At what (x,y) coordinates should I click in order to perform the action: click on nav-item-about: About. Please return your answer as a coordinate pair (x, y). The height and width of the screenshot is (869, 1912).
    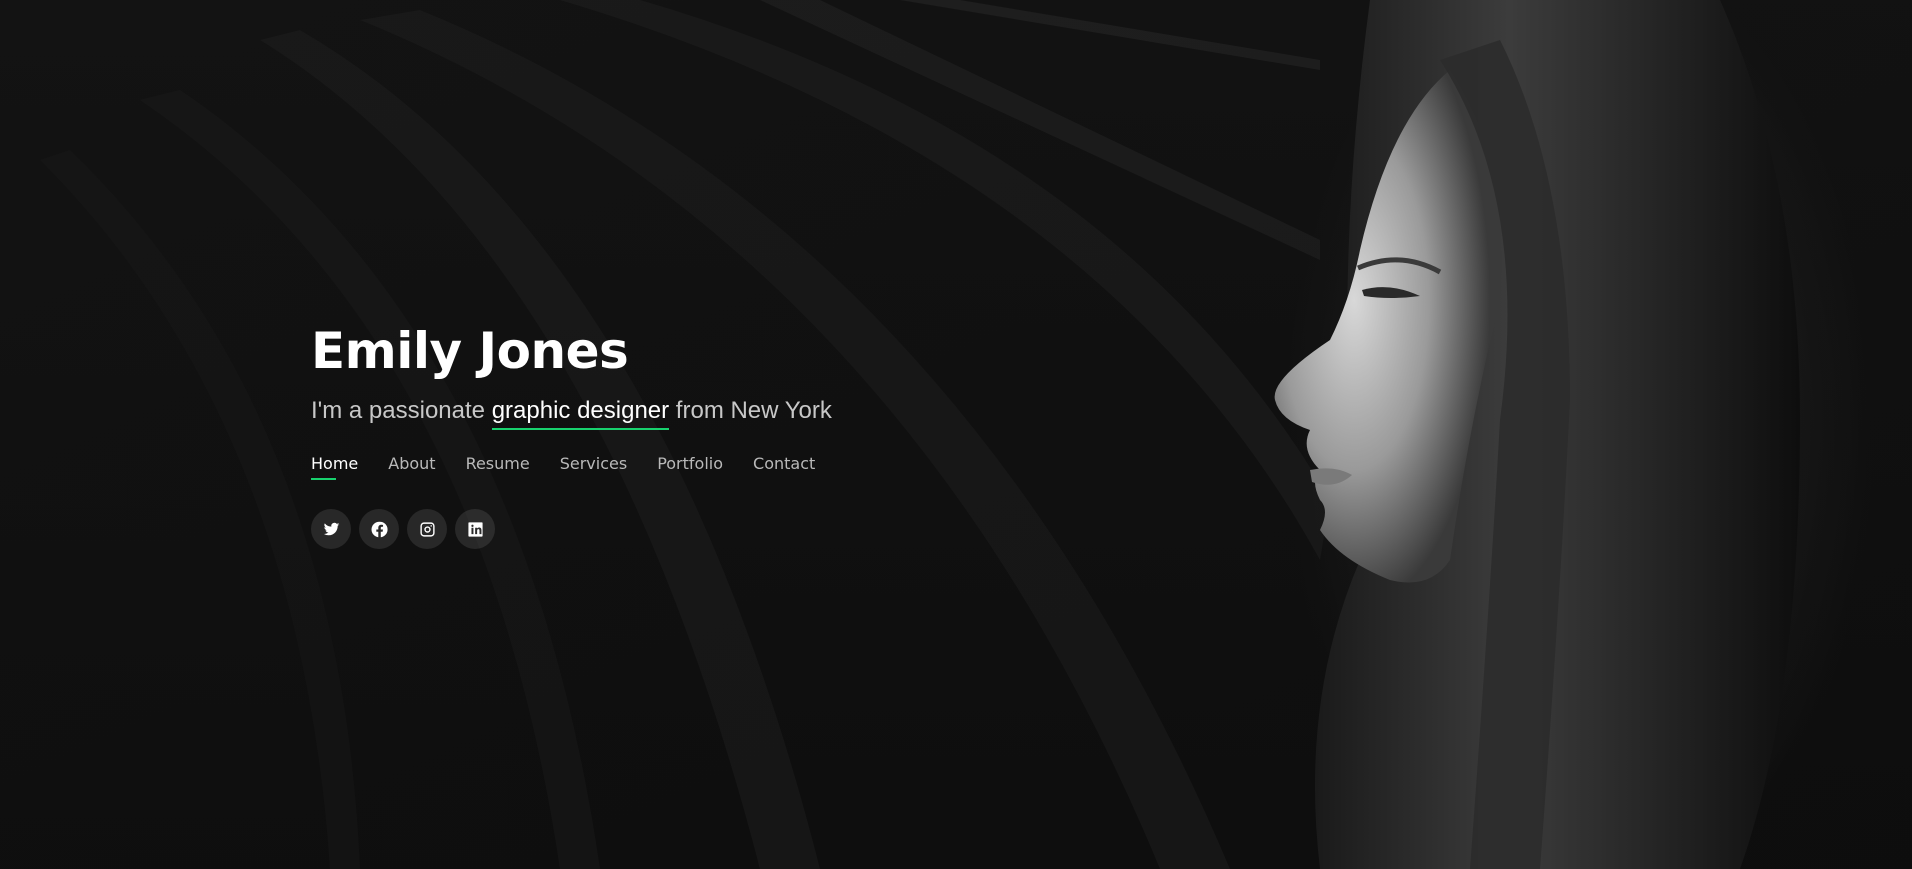
    Looking at the image, I should click on (411, 468).